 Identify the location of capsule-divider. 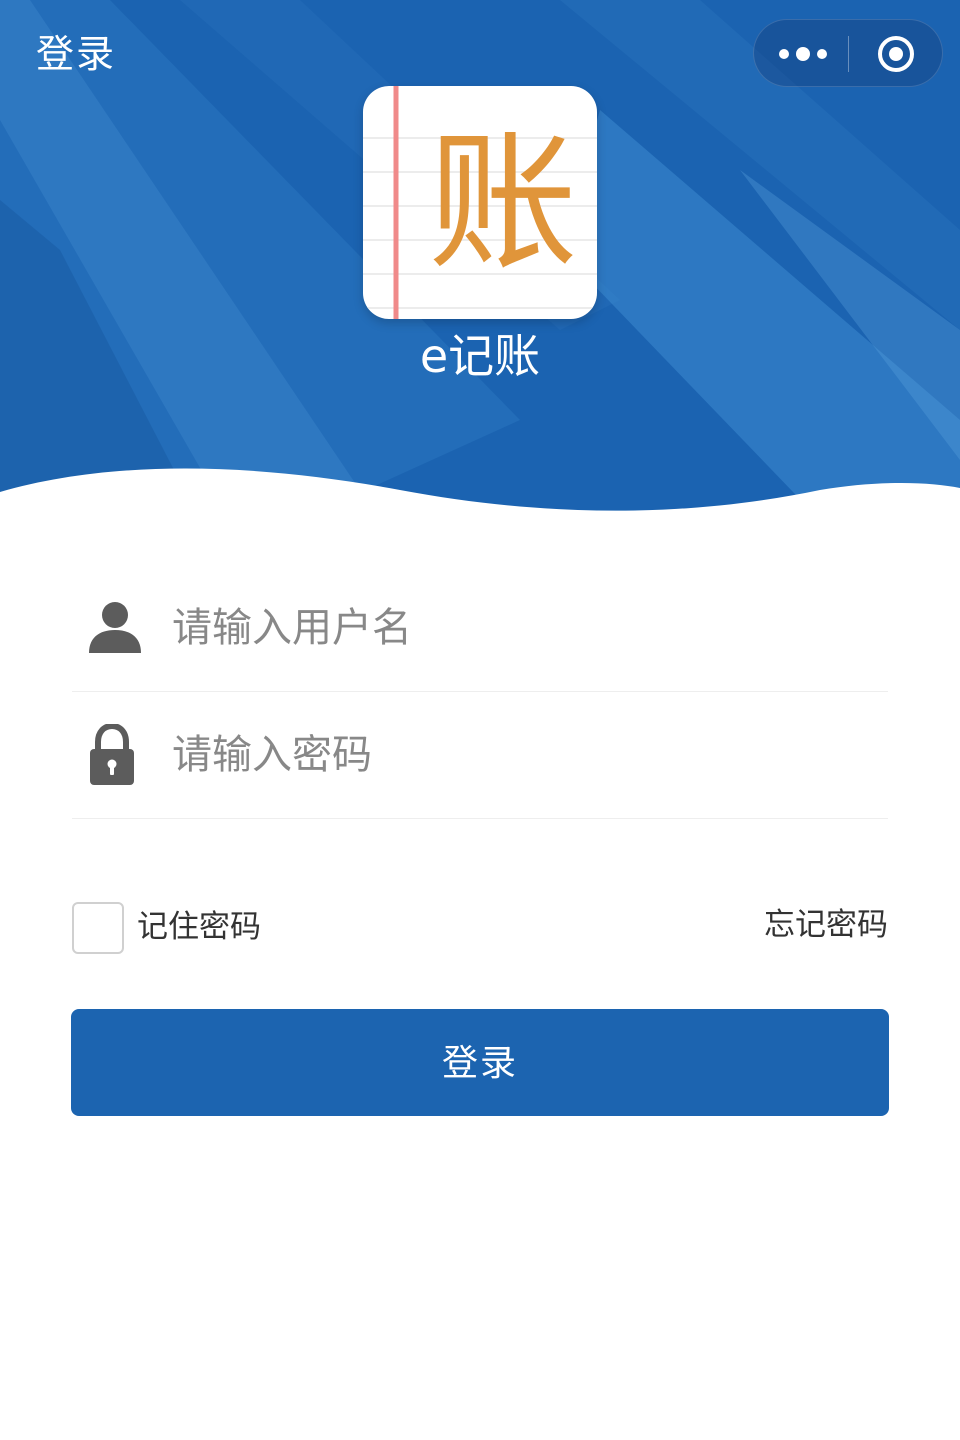
(848, 54).